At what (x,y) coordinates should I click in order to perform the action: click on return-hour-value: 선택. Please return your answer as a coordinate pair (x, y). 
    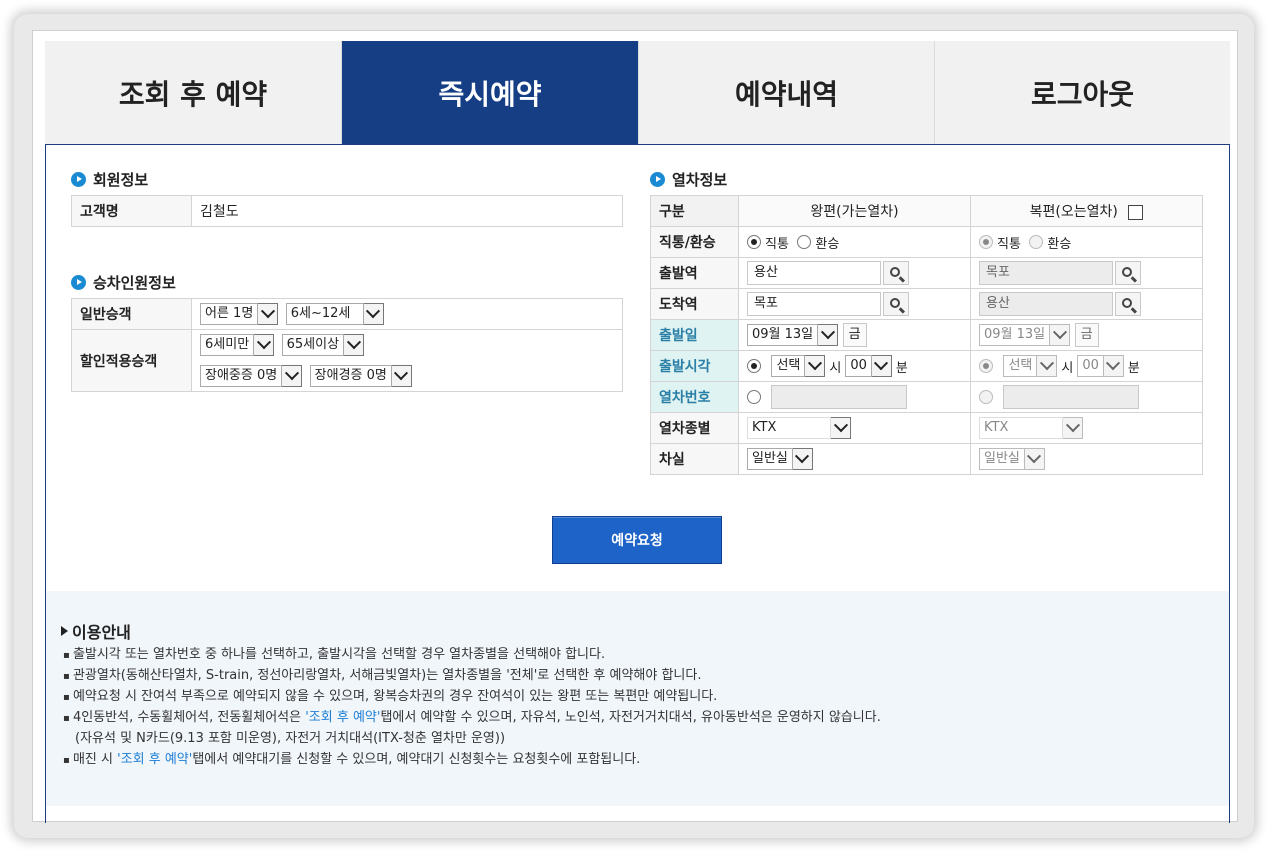
    Looking at the image, I should click on (1020, 366).